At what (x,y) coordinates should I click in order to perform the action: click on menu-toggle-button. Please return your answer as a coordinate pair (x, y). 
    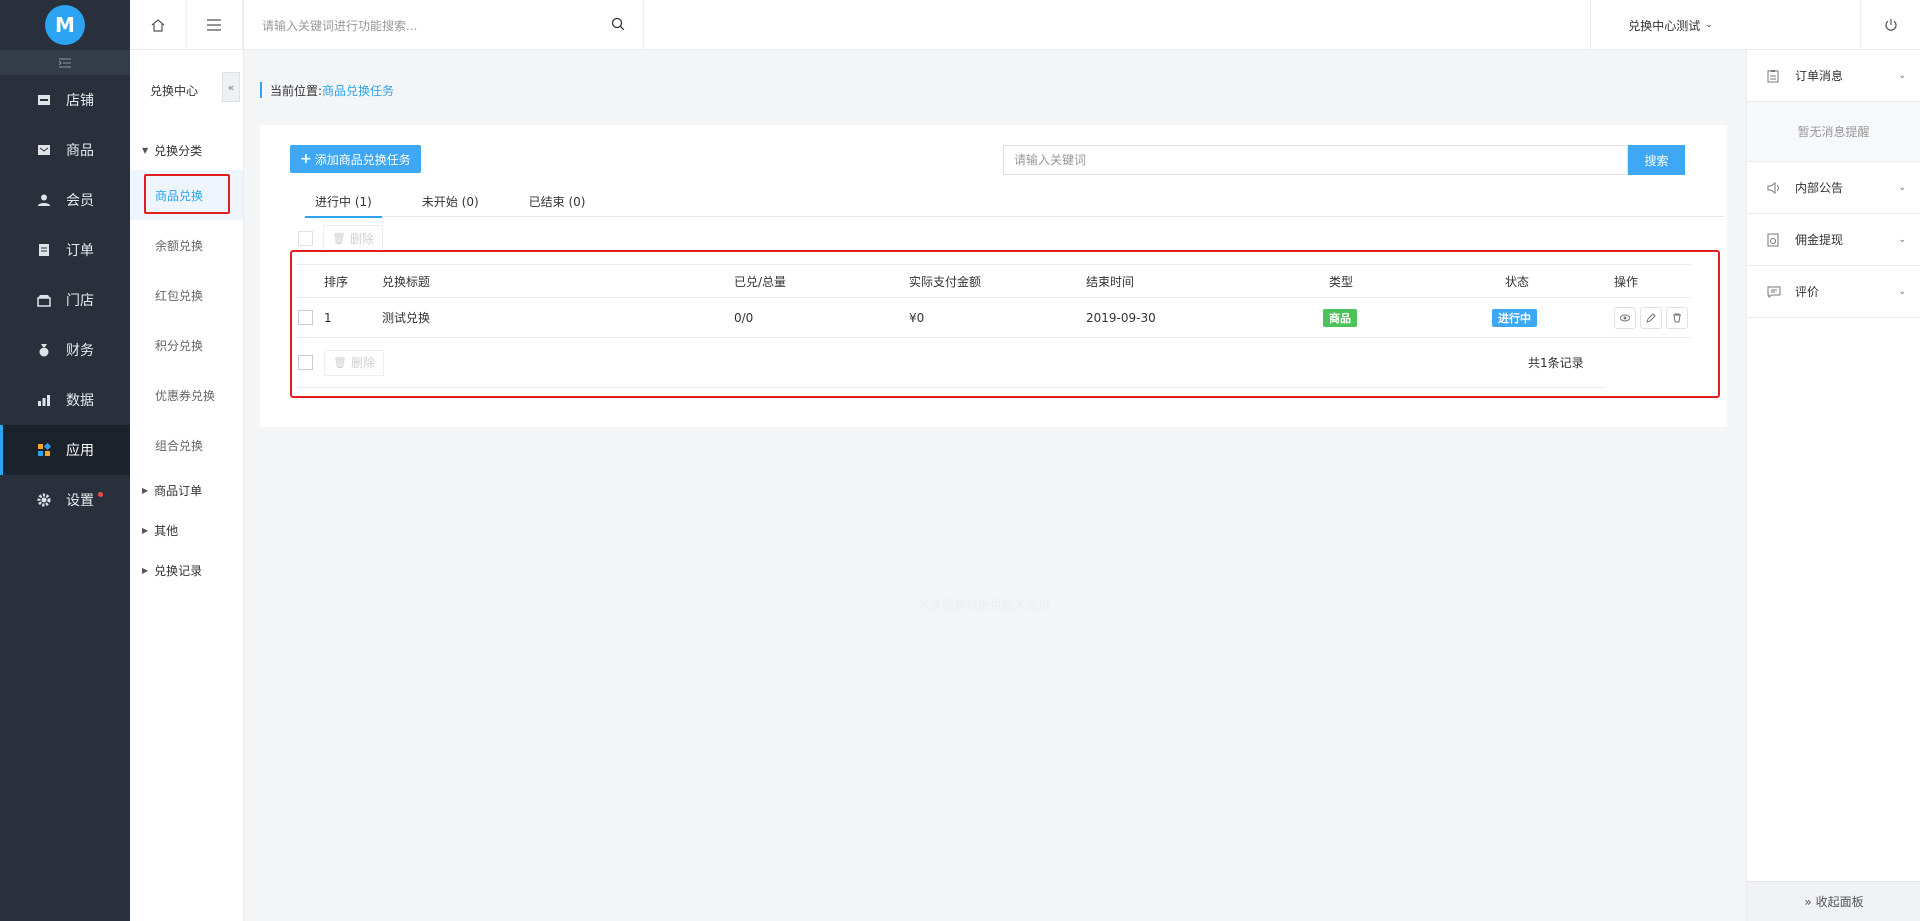
    Looking at the image, I should click on (215, 25).